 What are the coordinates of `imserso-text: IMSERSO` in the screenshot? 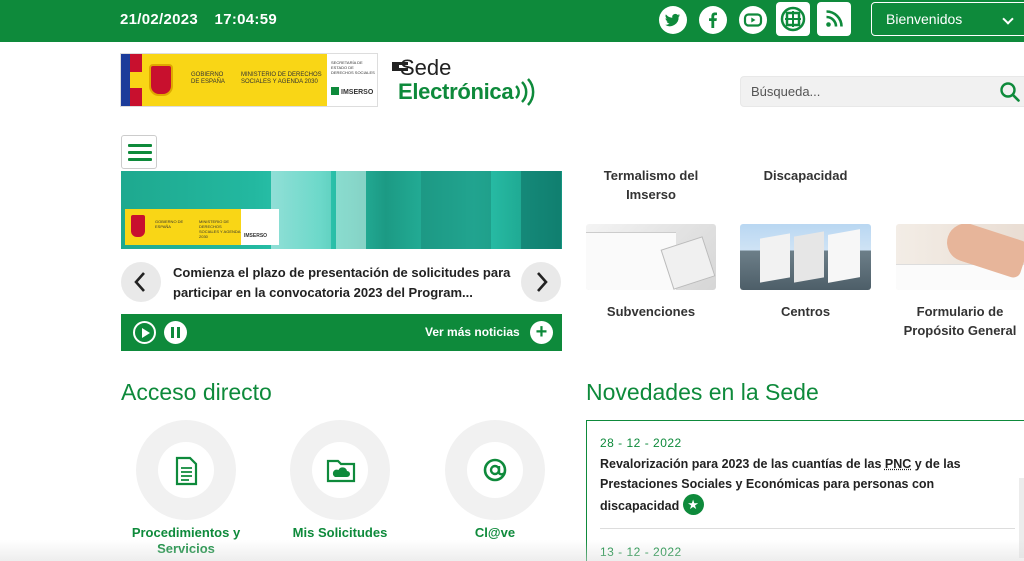 It's located at (357, 92).